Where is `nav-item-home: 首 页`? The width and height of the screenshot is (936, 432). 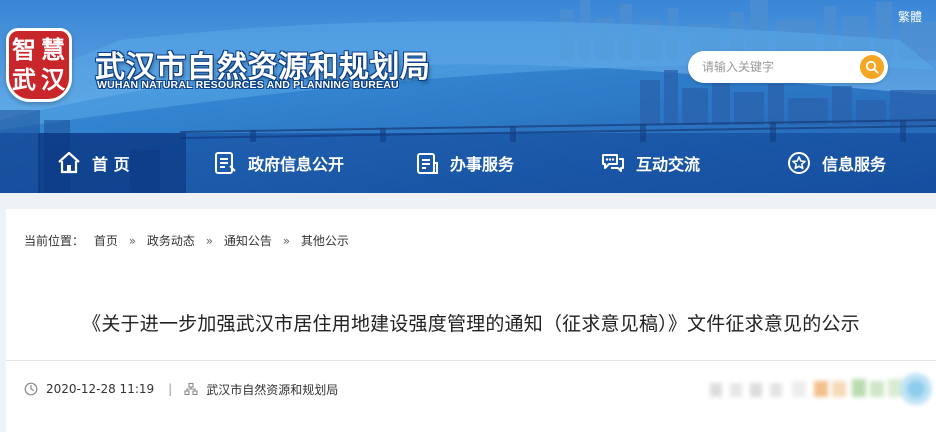 nav-item-home: 首 页 is located at coordinates (112, 163).